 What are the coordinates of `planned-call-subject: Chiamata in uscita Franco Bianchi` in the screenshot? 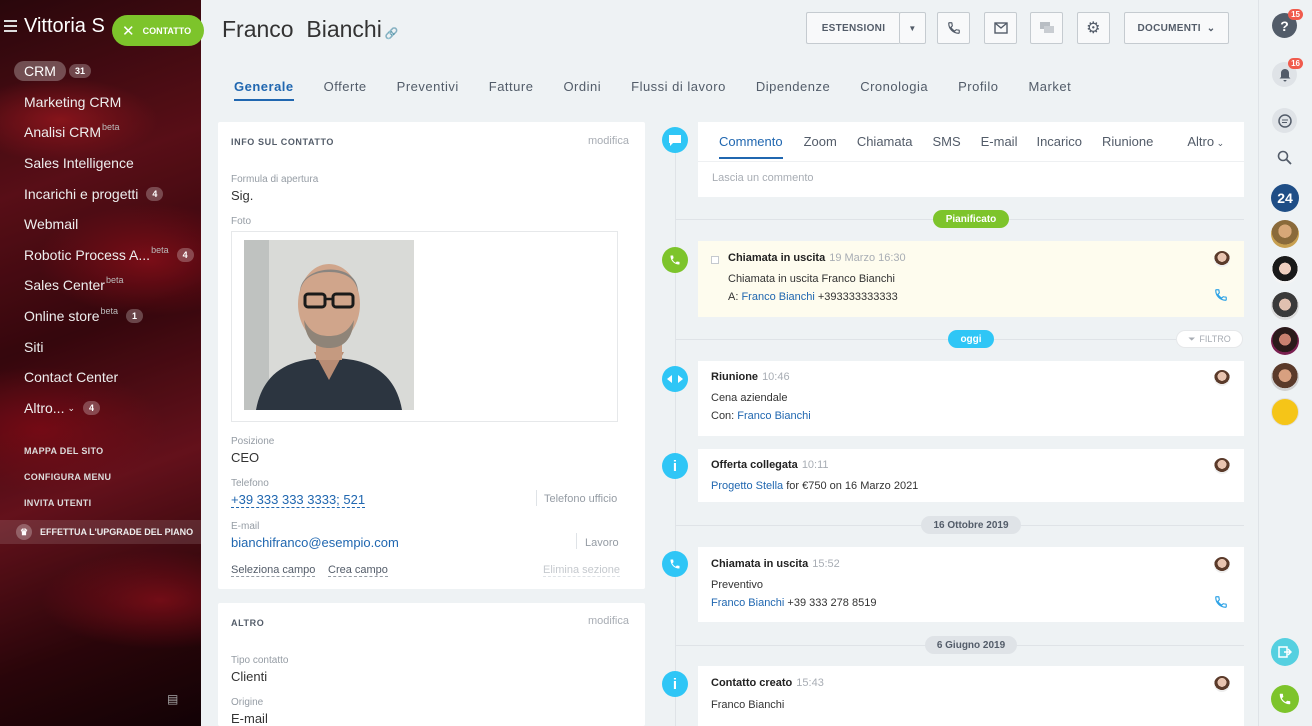 It's located at (811, 279).